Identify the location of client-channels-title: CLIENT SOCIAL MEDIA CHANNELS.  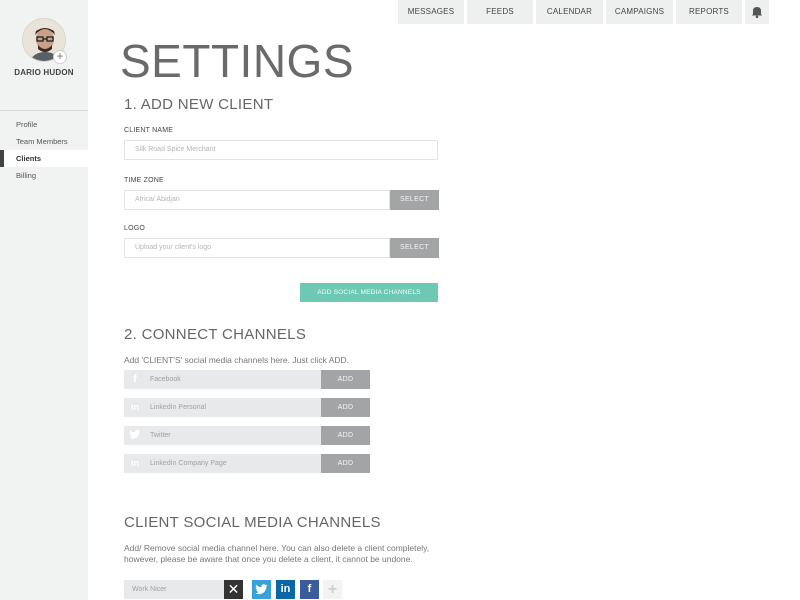
(252, 522).